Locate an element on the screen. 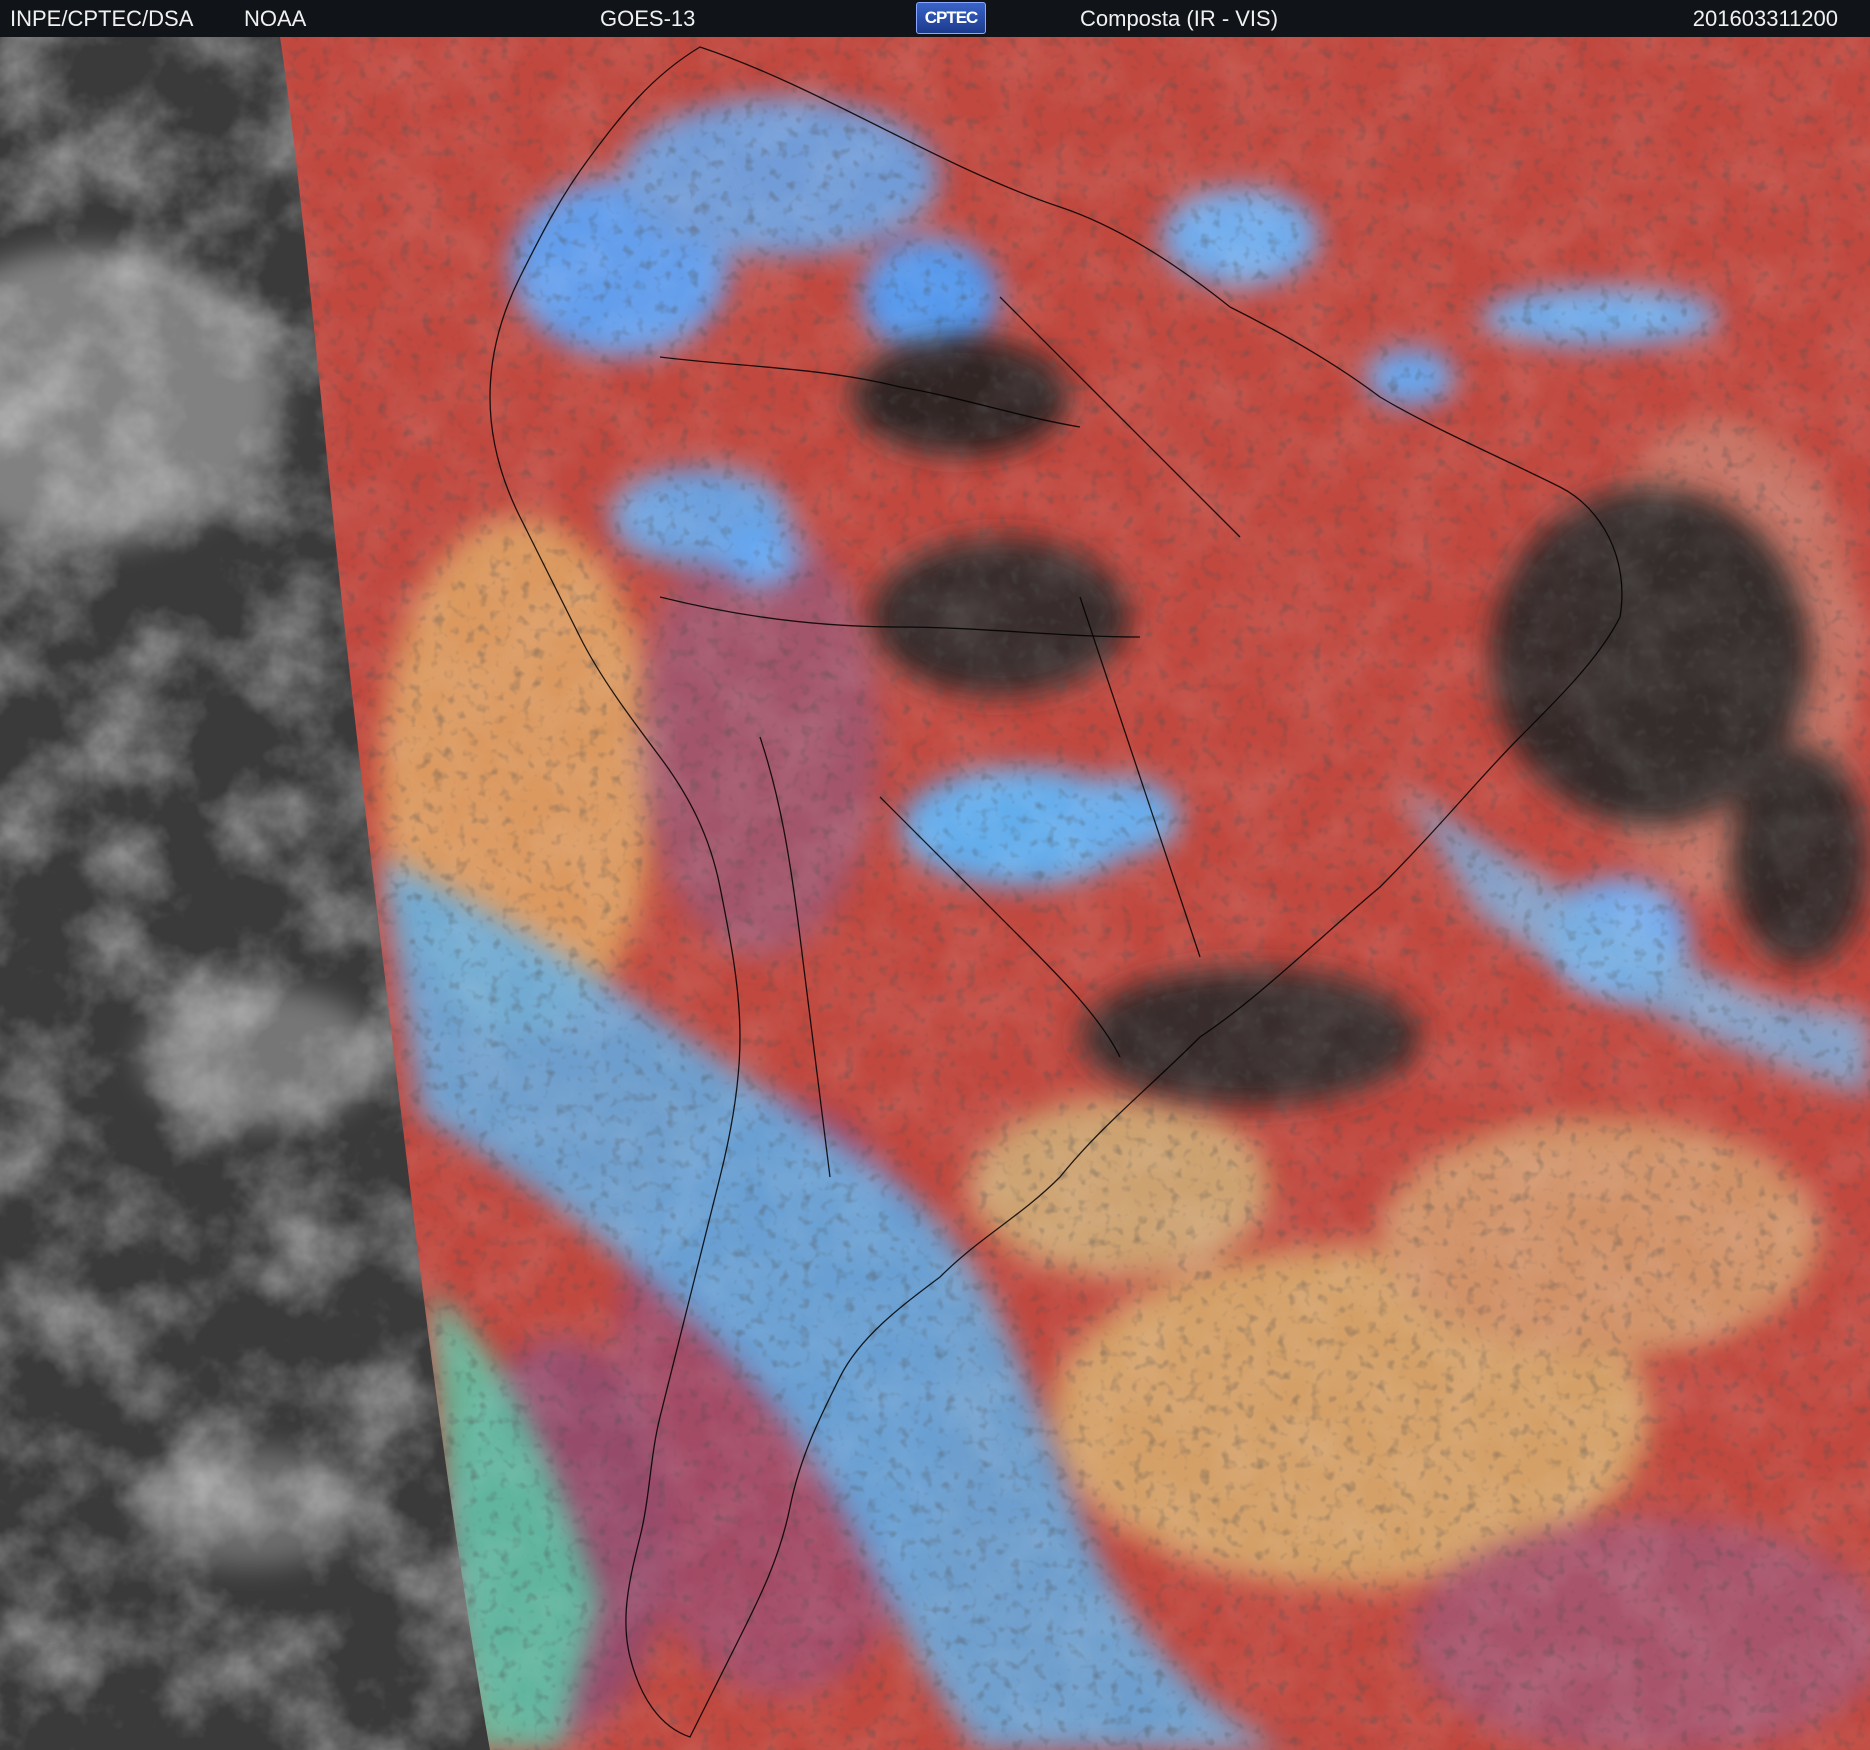 The width and height of the screenshot is (1870, 1750). timestamp-label: 201603311200 is located at coordinates (1765, 18).